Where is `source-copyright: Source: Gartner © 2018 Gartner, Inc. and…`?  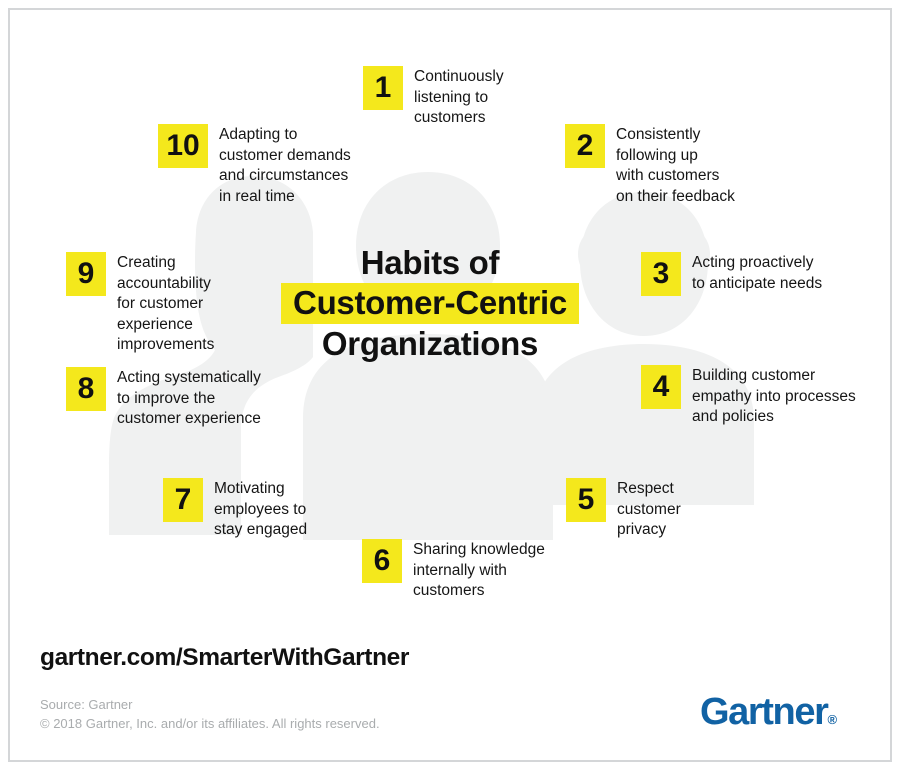 source-copyright: Source: Gartner © 2018 Gartner, Inc. and… is located at coordinates (210, 714).